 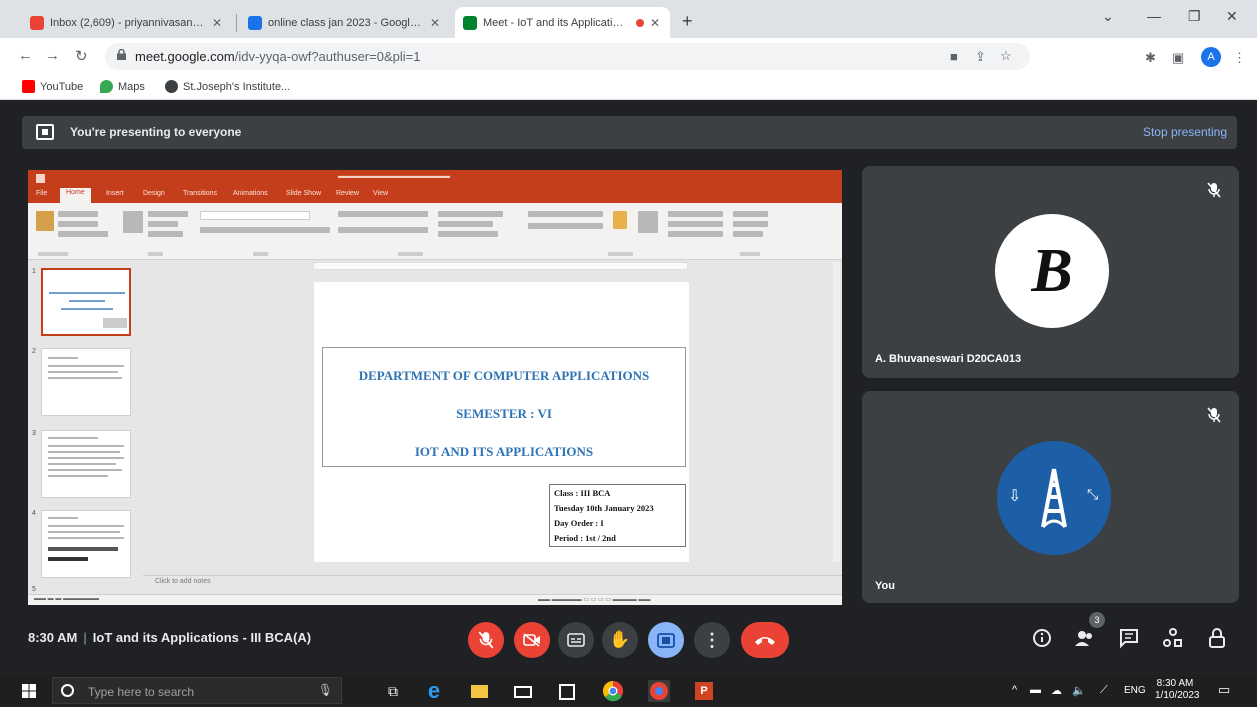 What do you see at coordinates (1079, 690) in the screenshot?
I see `volume-icon: 🔈` at bounding box center [1079, 690].